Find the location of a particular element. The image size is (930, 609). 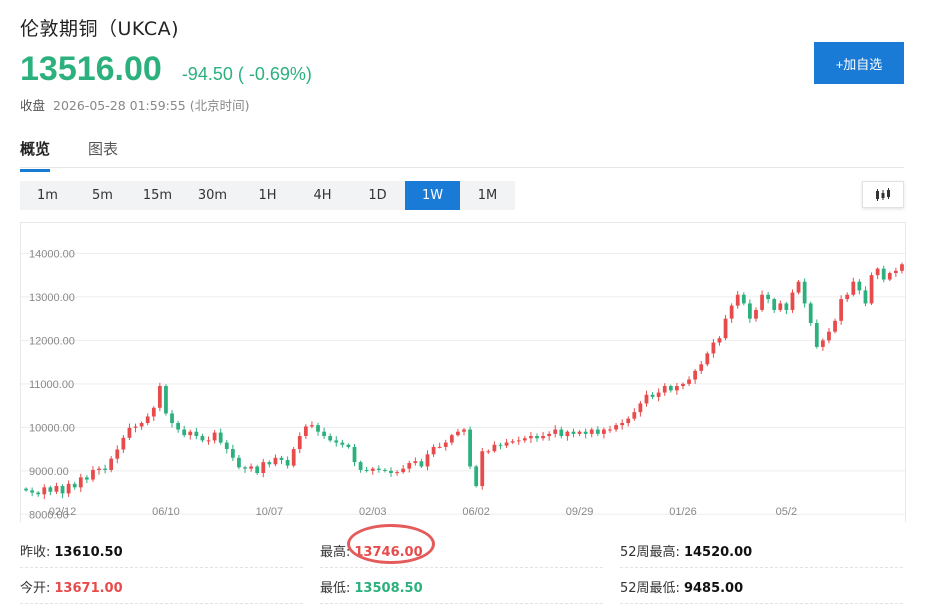

period-1mo: 1M is located at coordinates (487, 195).